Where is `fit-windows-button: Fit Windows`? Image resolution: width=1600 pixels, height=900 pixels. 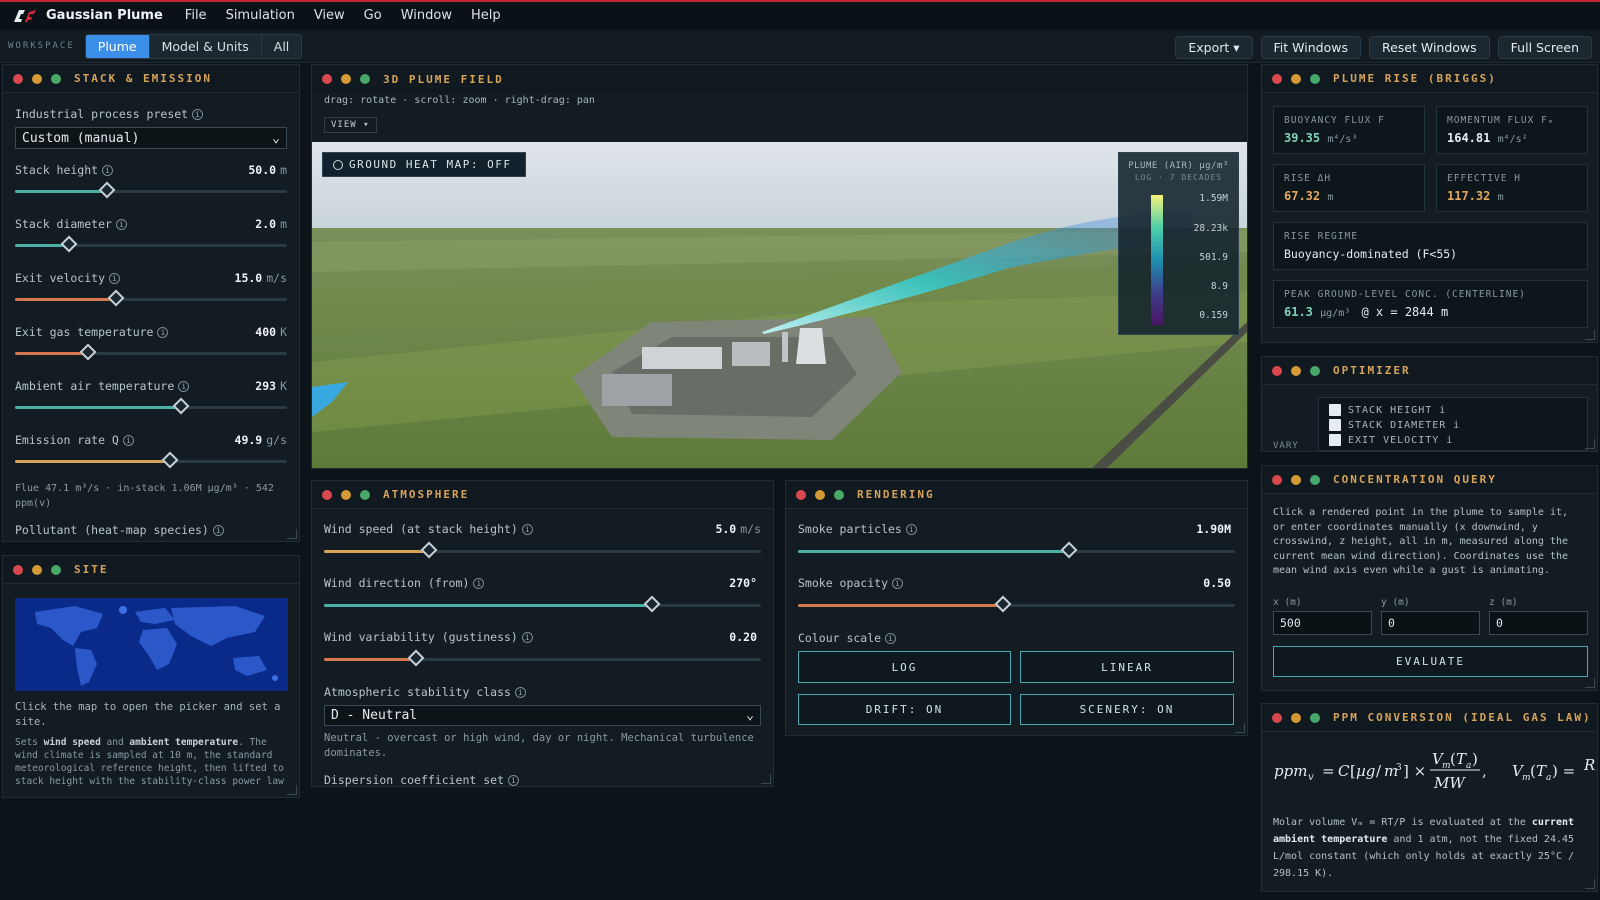
fit-windows-button: Fit Windows is located at coordinates (1310, 47).